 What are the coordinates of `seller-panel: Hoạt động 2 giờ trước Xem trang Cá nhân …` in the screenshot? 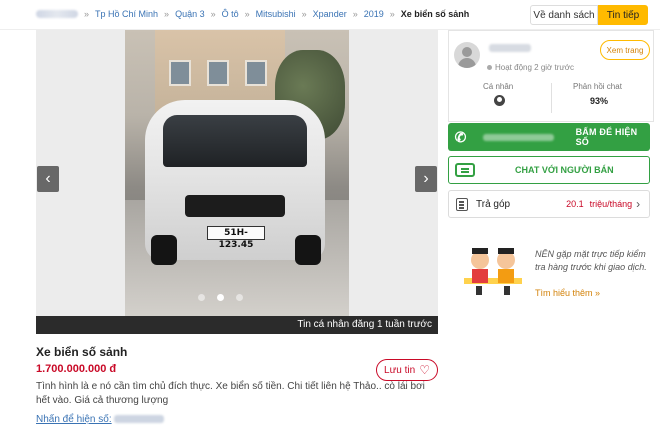 It's located at (551, 76).